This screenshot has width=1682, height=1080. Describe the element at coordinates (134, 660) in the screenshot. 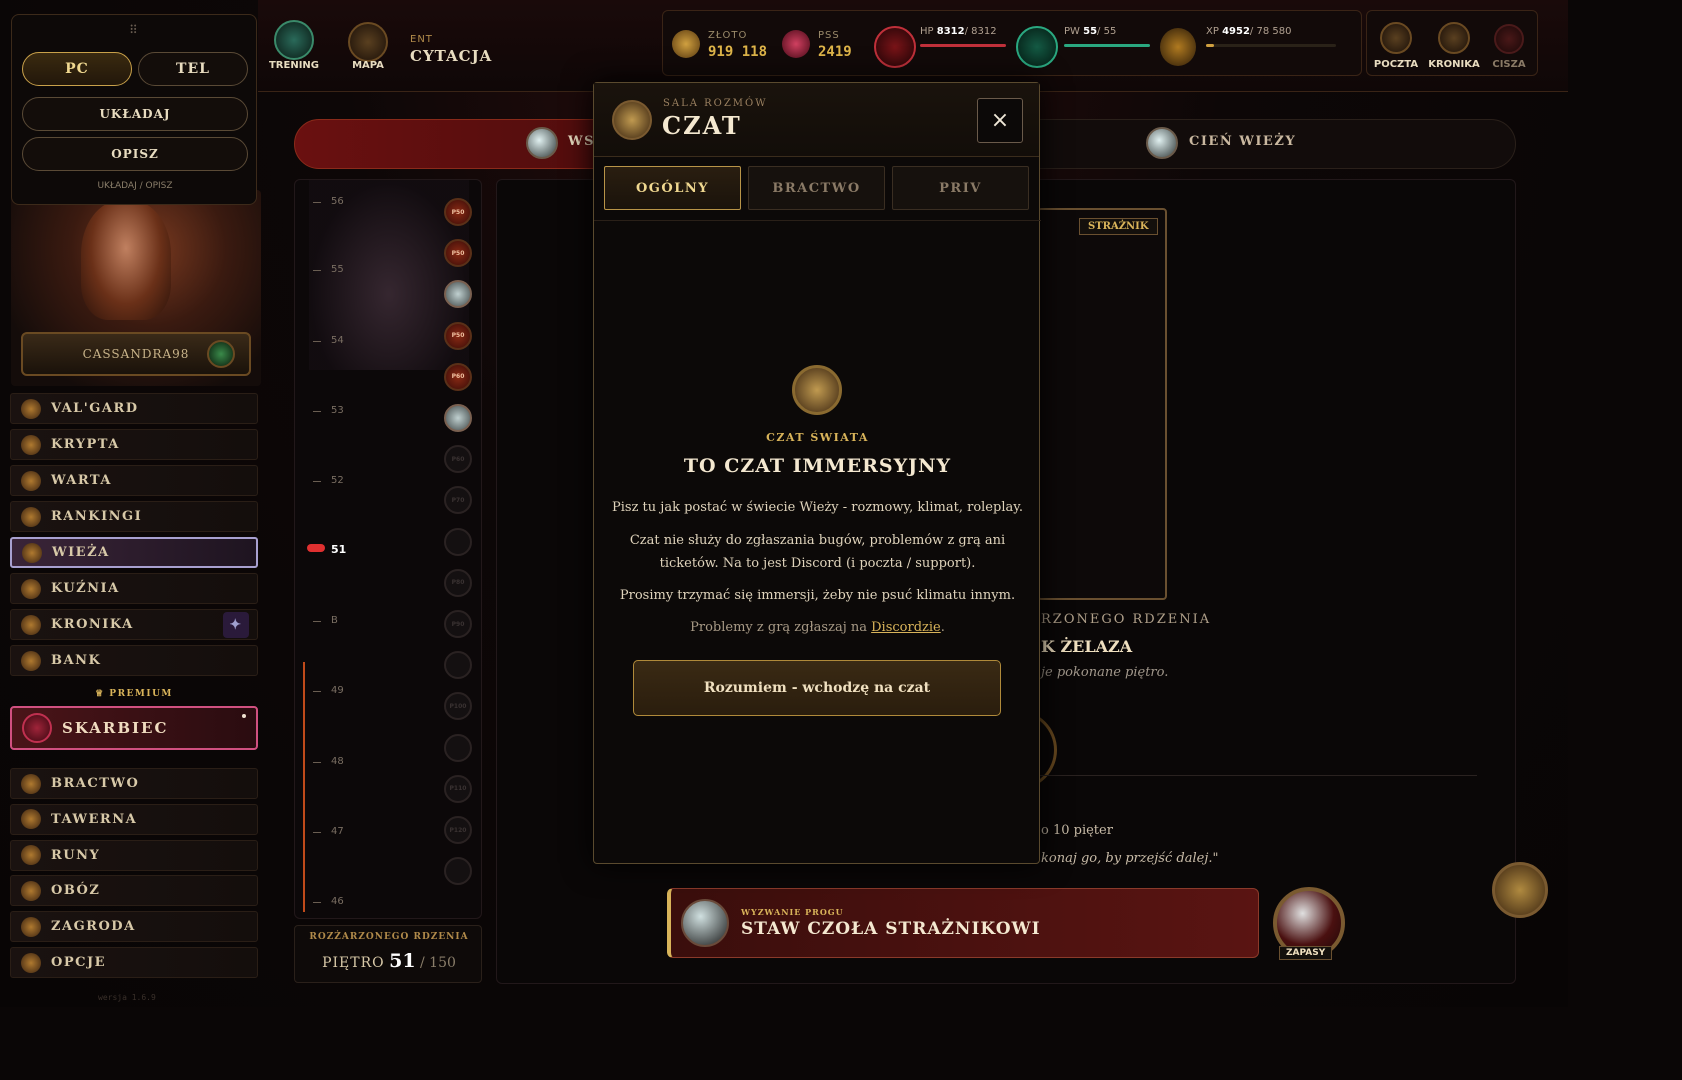

I see `sidebar-item: BANK` at that location.